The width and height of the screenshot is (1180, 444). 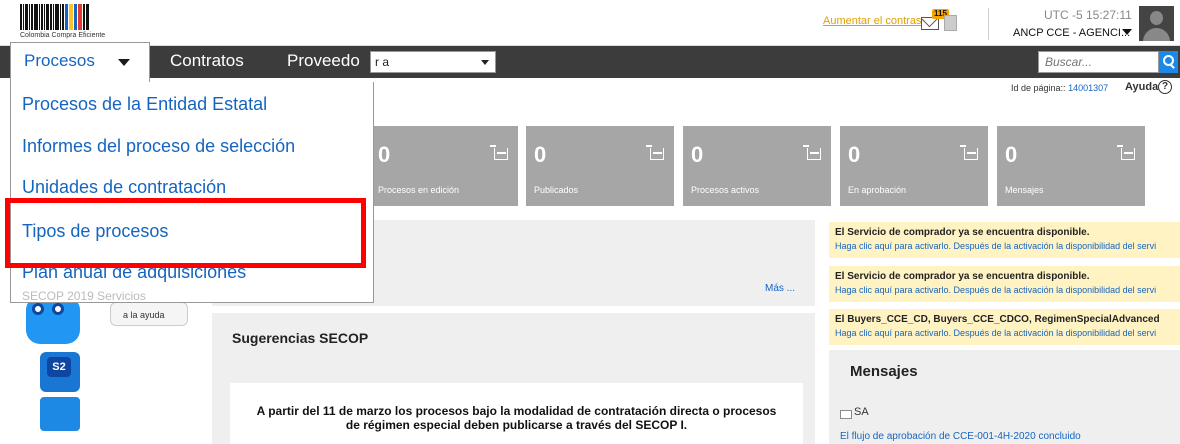 I want to click on envelope-icon, so click(x=846, y=414).